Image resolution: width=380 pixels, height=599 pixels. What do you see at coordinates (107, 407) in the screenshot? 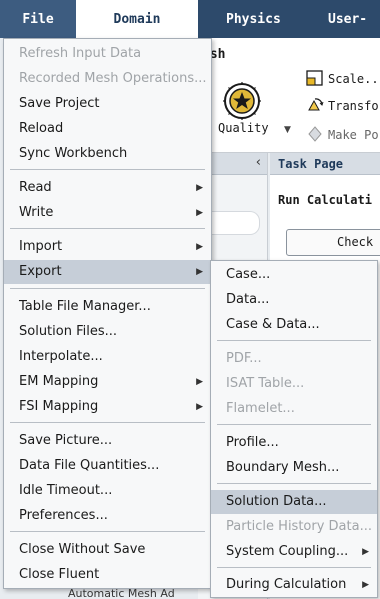
I see `menu-item-fsi-mapping: FSI Mapping ▶` at bounding box center [107, 407].